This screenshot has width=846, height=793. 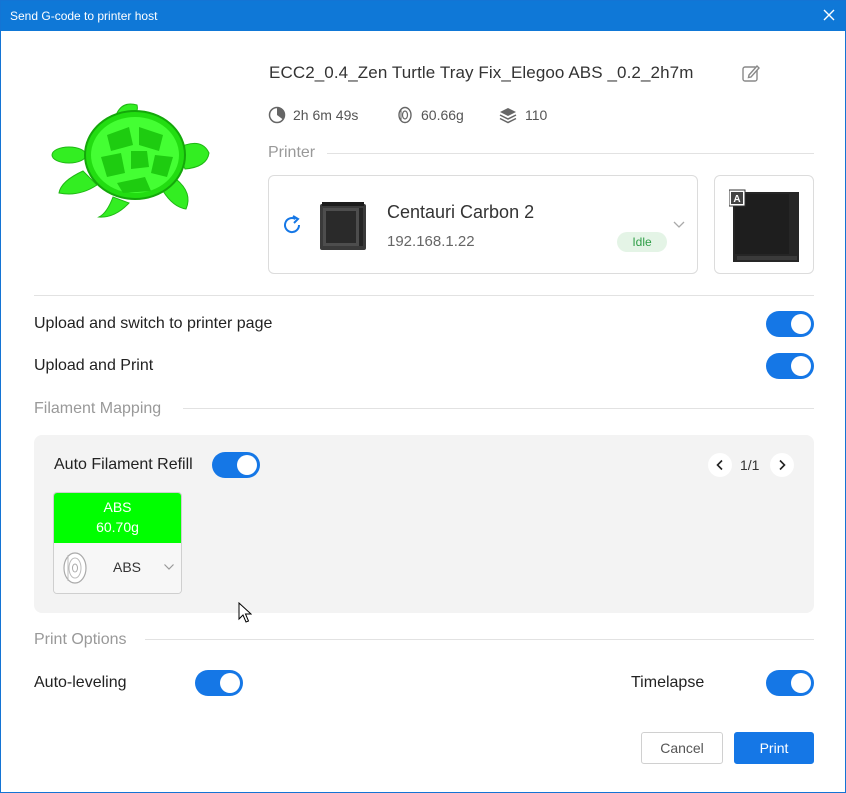 I want to click on mapped-filament: ABS, so click(x=127, y=567).